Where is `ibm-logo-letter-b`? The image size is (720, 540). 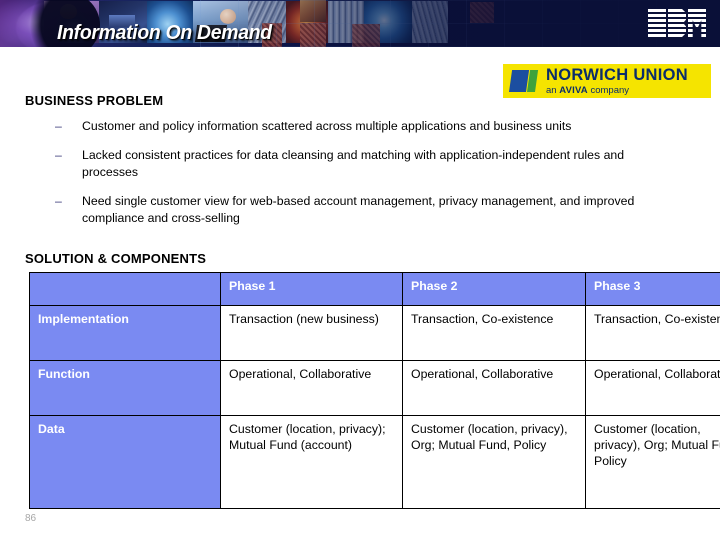
ibm-logo-letter-b is located at coordinates (677, 23).